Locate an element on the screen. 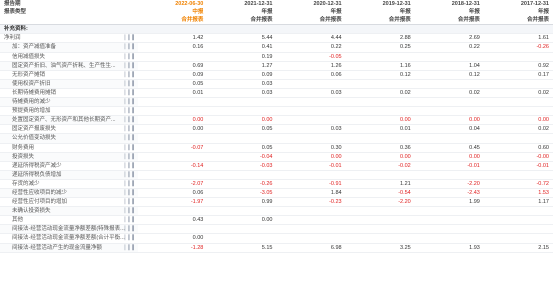 This screenshot has width=553, height=286. period-col-3: 2019-12-31 is located at coordinates (380, 4).